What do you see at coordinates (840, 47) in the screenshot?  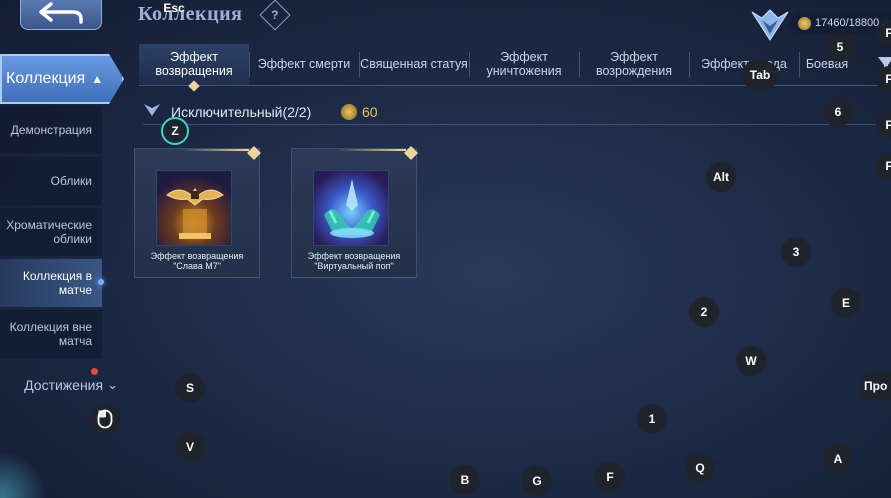 I see `key-5: 5` at bounding box center [840, 47].